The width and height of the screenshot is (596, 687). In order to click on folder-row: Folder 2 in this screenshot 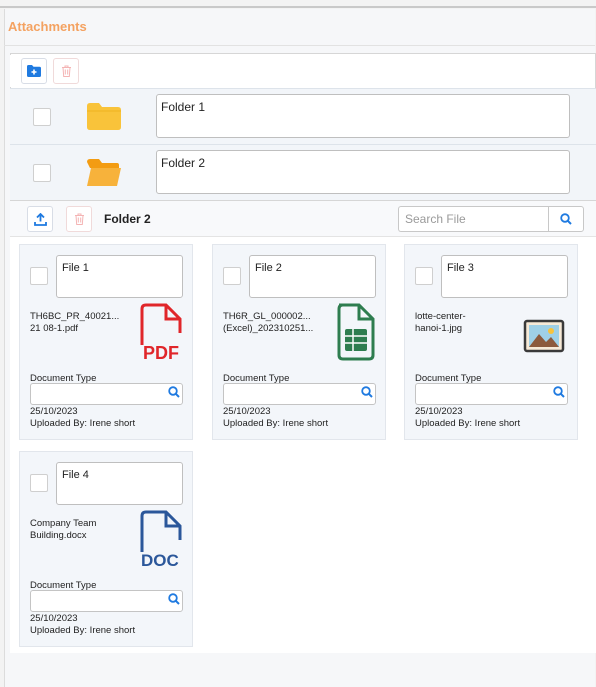, I will do `click(303, 172)`.